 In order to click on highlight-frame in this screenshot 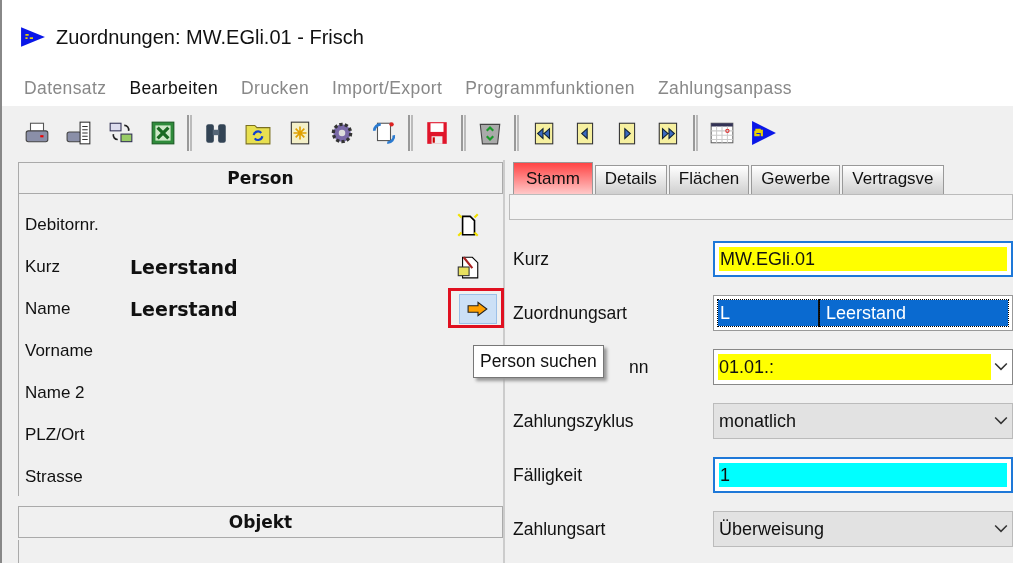, I will do `click(476, 308)`.